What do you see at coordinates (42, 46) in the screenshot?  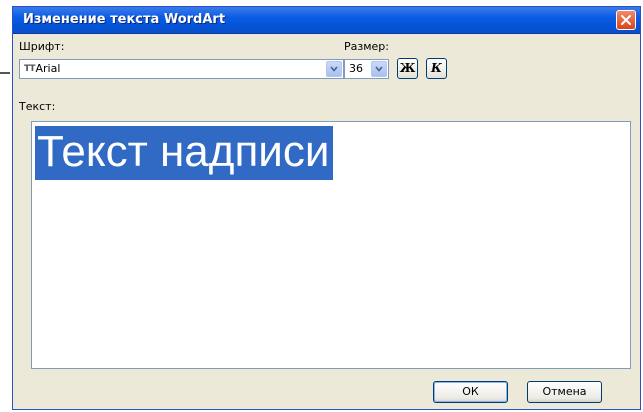 I see `font-label: Шрифт:` at bounding box center [42, 46].